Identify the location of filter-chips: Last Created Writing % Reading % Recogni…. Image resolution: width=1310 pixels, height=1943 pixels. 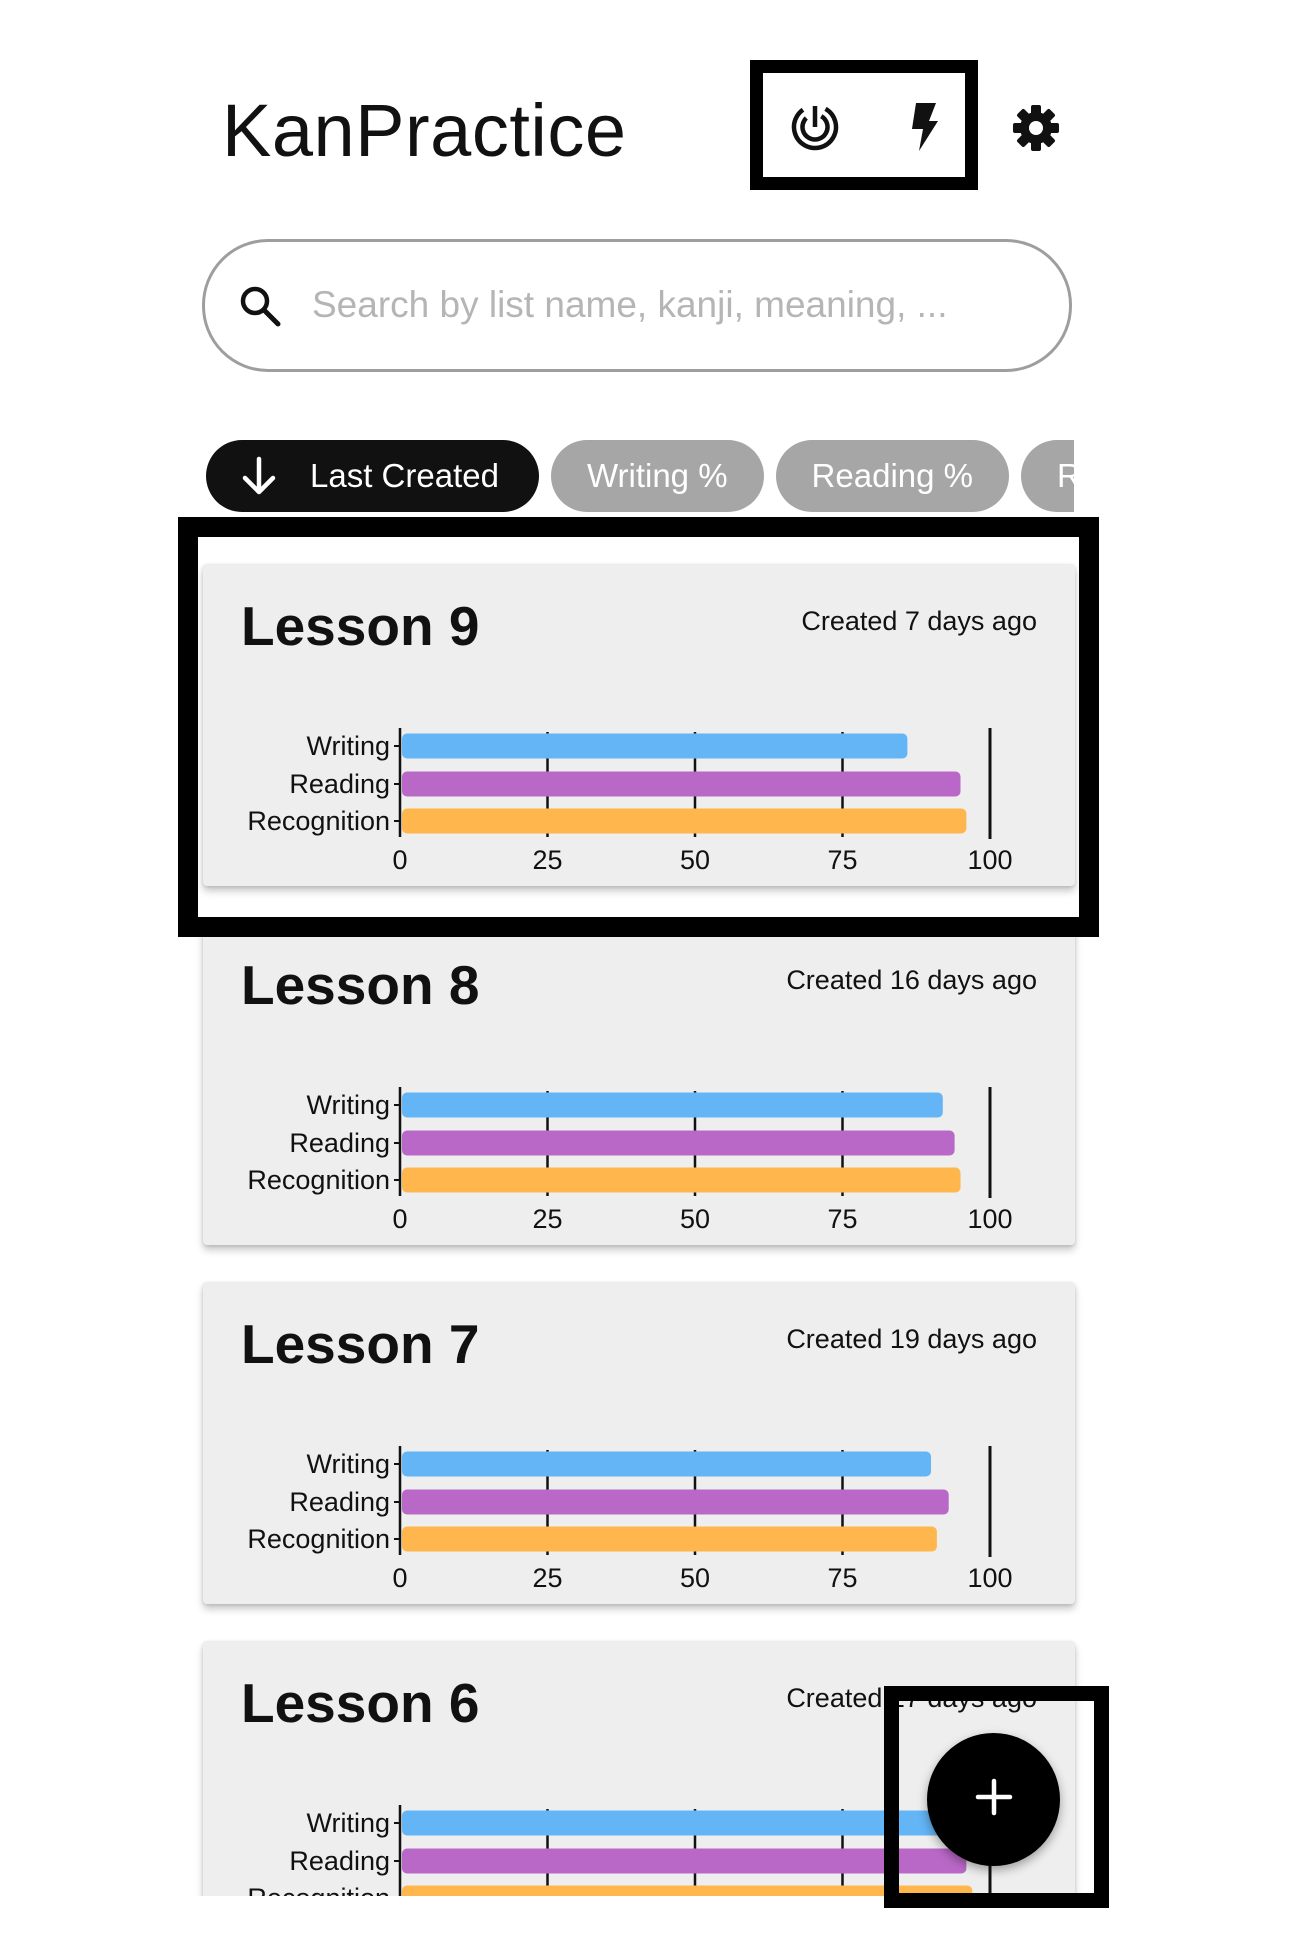
(640, 478).